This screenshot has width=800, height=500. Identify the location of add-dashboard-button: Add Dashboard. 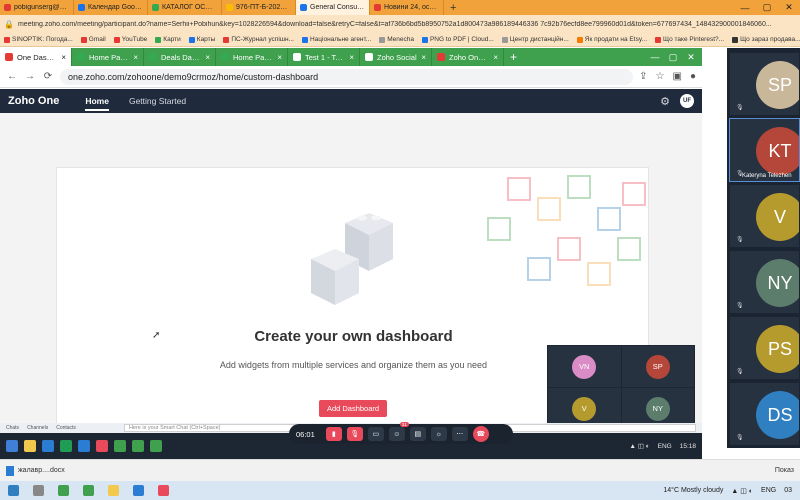
(353, 408).